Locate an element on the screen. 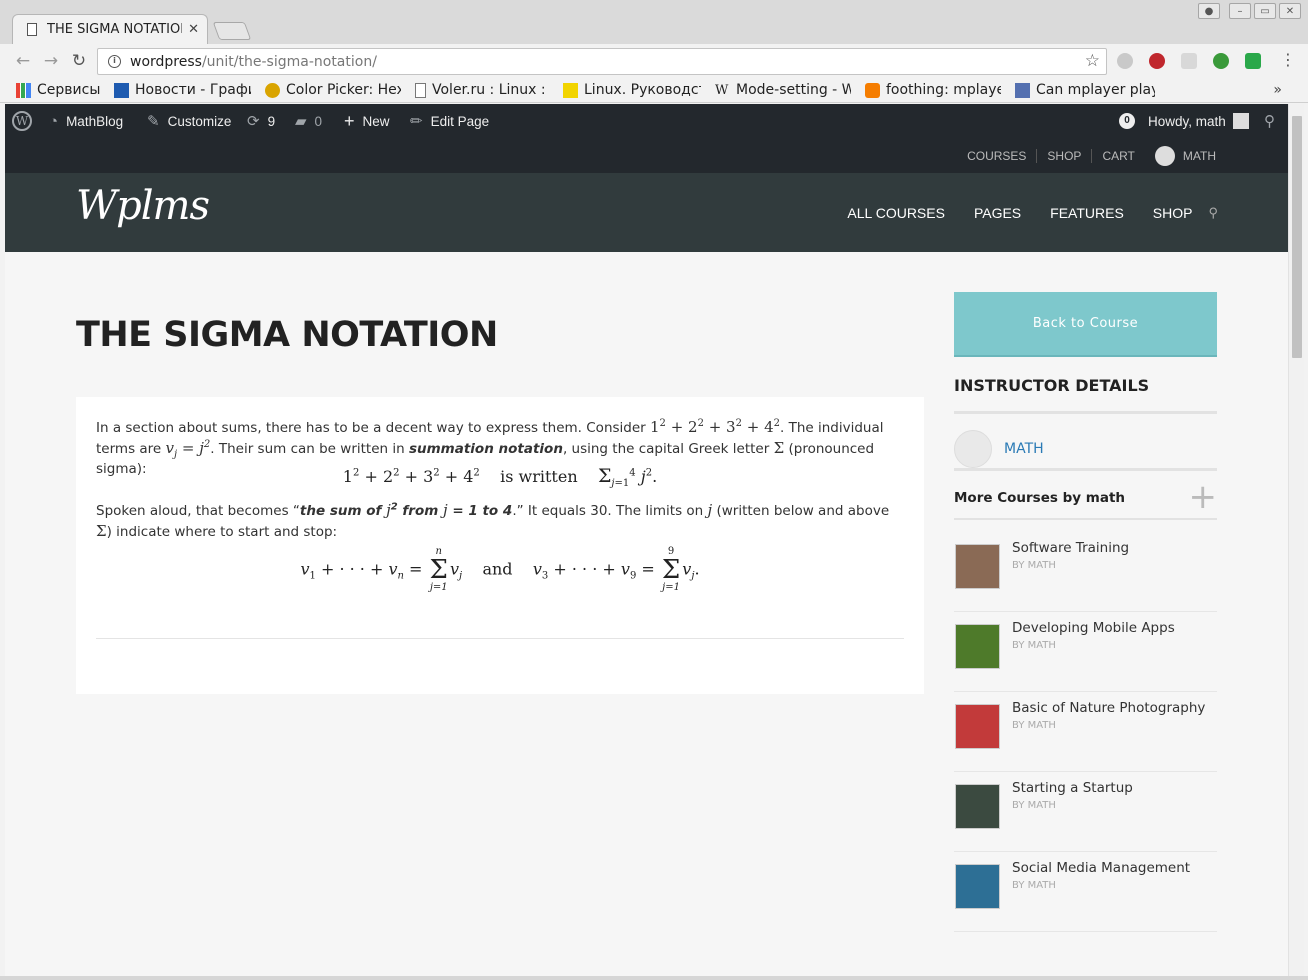 This screenshot has height=980, width=1308. top-link-user: MATH is located at coordinates (1199, 156).